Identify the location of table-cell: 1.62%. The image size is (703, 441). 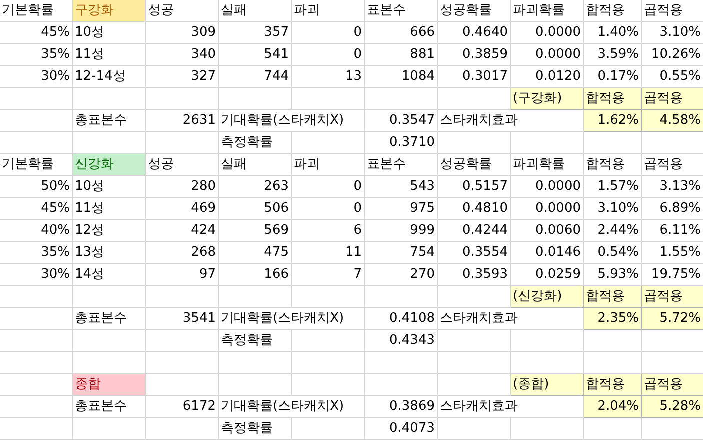
(613, 121).